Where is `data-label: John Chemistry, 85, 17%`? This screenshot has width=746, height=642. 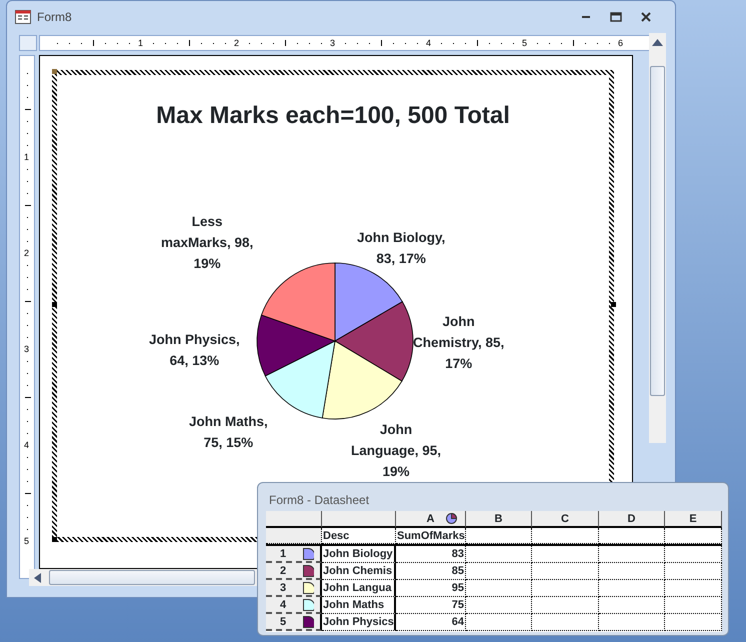 data-label: John Chemistry, 85, 17% is located at coordinates (458, 343).